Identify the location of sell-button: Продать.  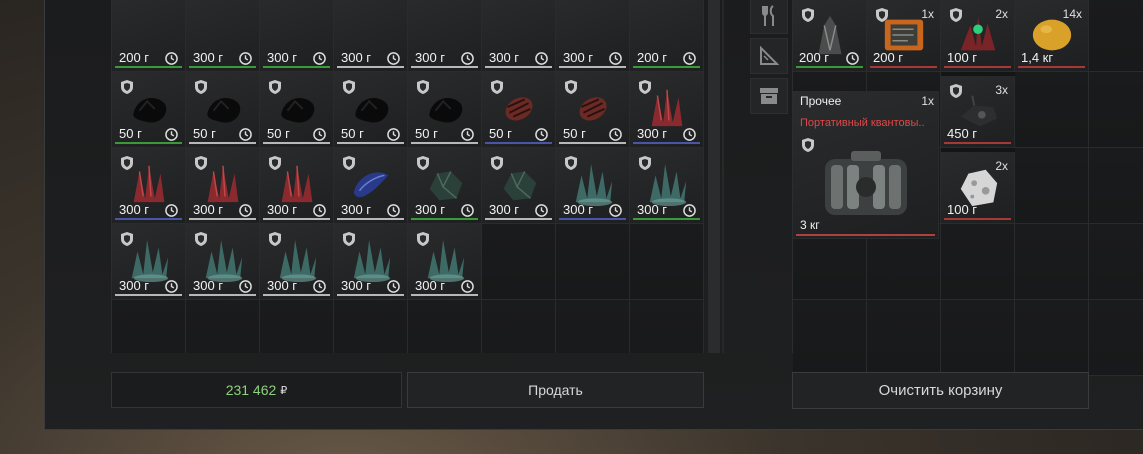
(555, 390).